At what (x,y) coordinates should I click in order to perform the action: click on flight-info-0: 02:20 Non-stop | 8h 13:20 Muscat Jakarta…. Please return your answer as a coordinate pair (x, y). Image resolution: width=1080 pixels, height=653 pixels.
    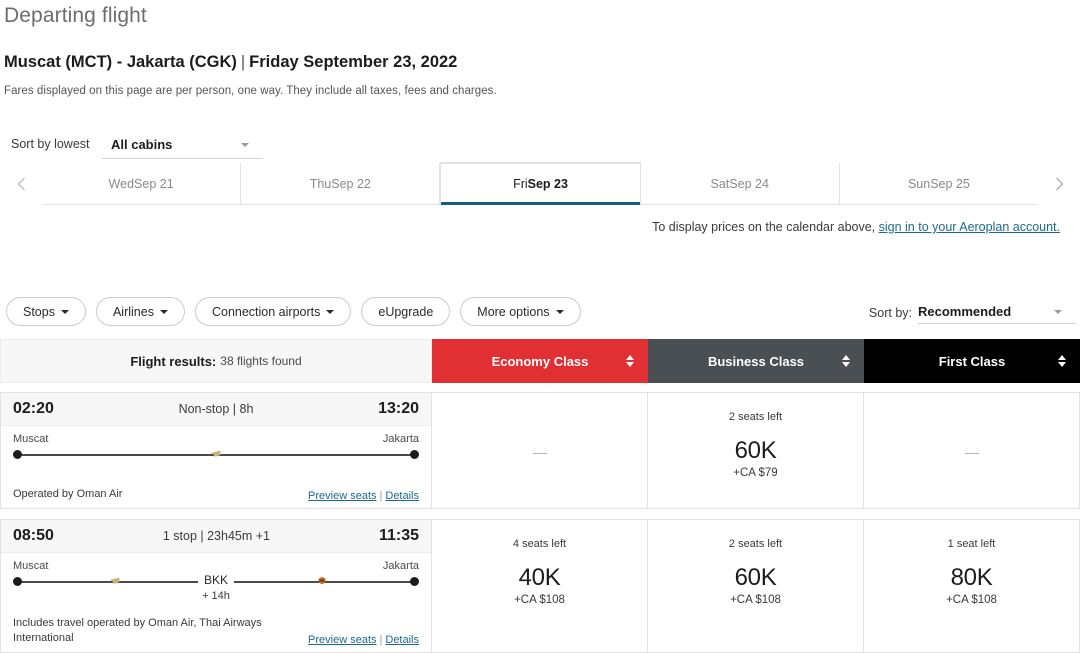
    Looking at the image, I should click on (216, 450).